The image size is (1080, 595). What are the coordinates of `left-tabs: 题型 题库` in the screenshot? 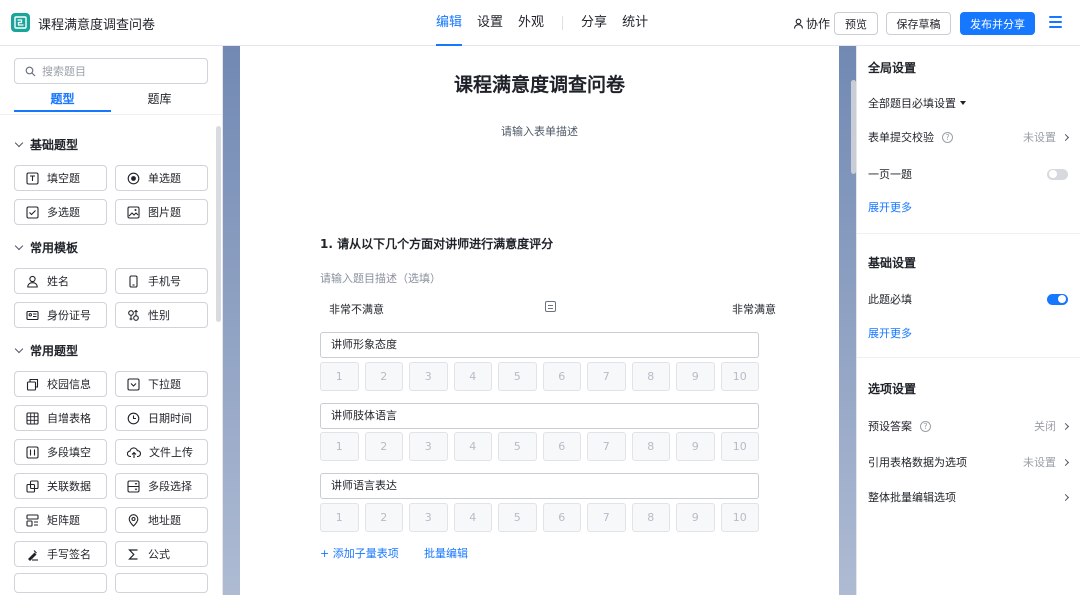 It's located at (111, 102).